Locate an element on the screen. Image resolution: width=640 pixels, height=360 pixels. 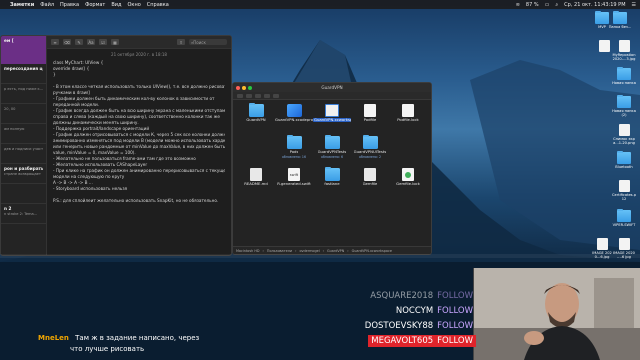
finder-item: Podfile is located at coordinates (370, 118).